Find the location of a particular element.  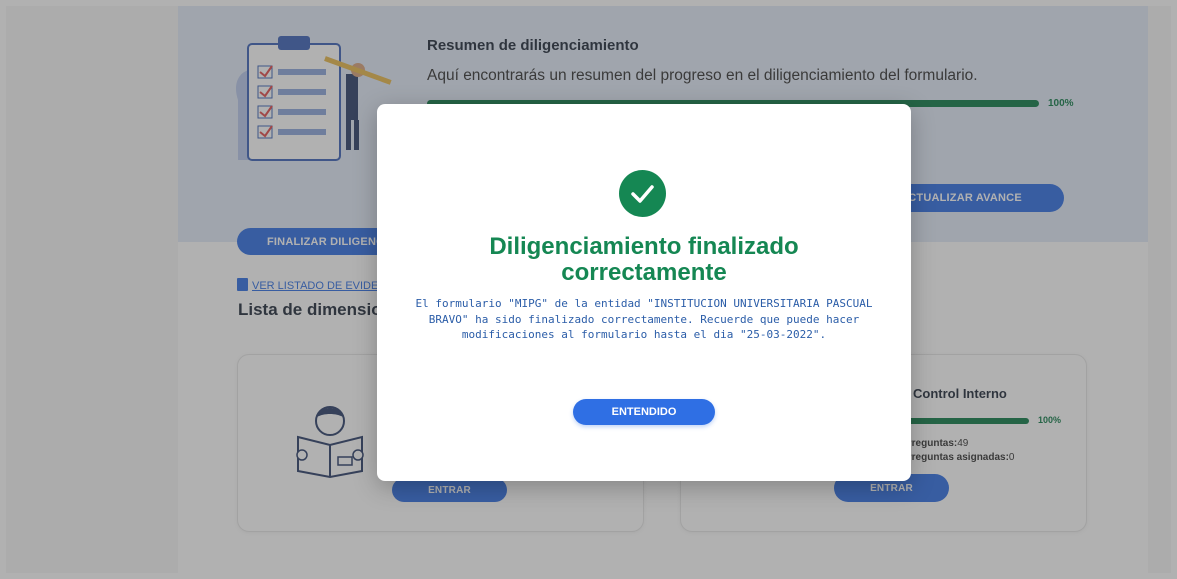

check-circle-icon is located at coordinates (642, 193).